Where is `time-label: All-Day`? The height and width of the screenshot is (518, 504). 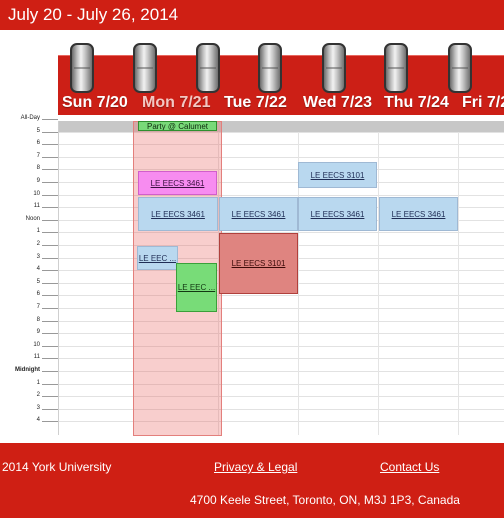
time-label: All-Day is located at coordinates (30, 118).